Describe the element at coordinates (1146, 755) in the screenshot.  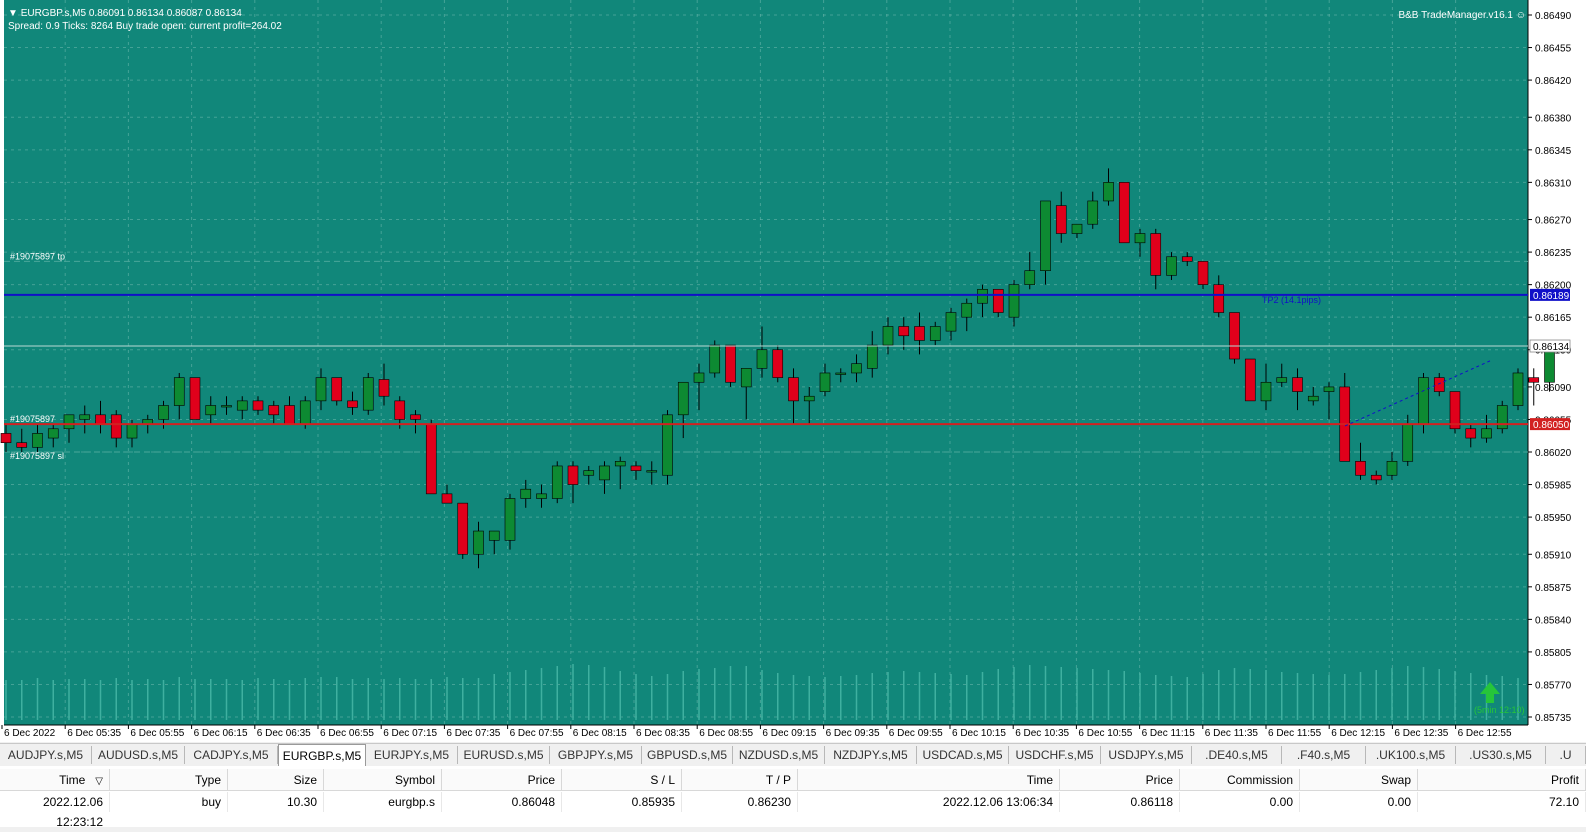
I see `tab-usdjpy-s-m5: USDJPY.s,M5` at that location.